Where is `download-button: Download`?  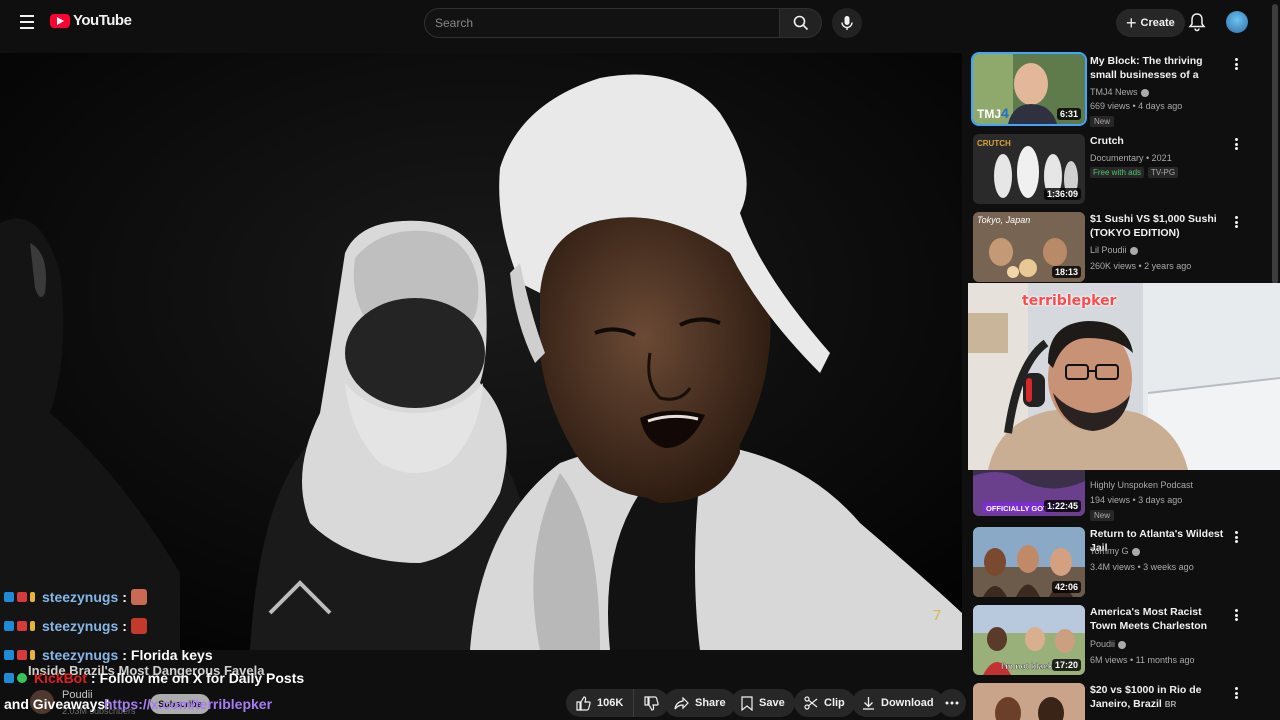
download-button: Download is located at coordinates (898, 703).